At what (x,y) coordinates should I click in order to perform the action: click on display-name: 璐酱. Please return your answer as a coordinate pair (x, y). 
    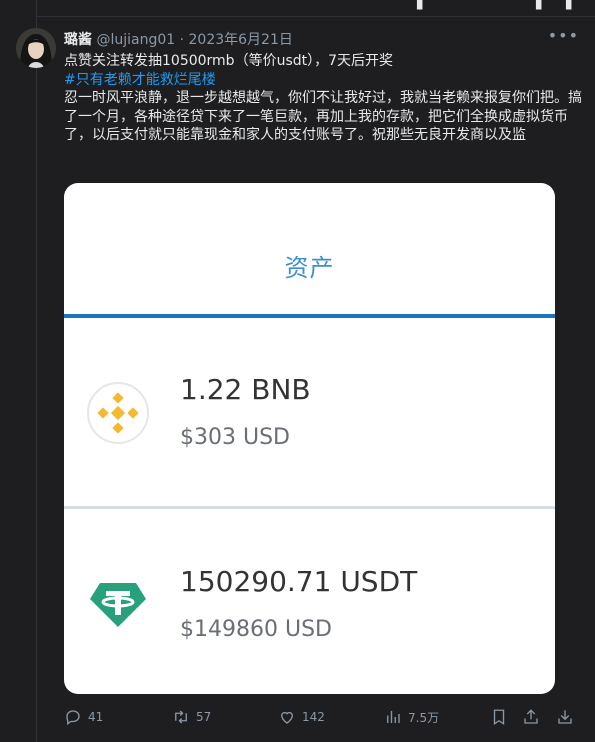
    Looking at the image, I should click on (78, 40).